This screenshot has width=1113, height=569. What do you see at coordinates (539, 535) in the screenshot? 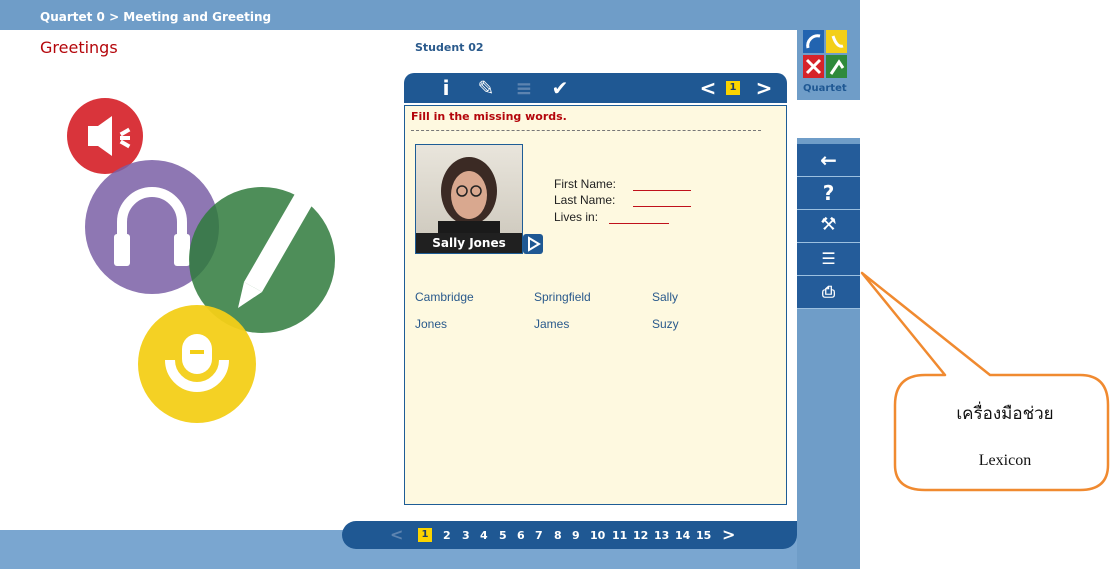
I see `page-number: 7` at bounding box center [539, 535].